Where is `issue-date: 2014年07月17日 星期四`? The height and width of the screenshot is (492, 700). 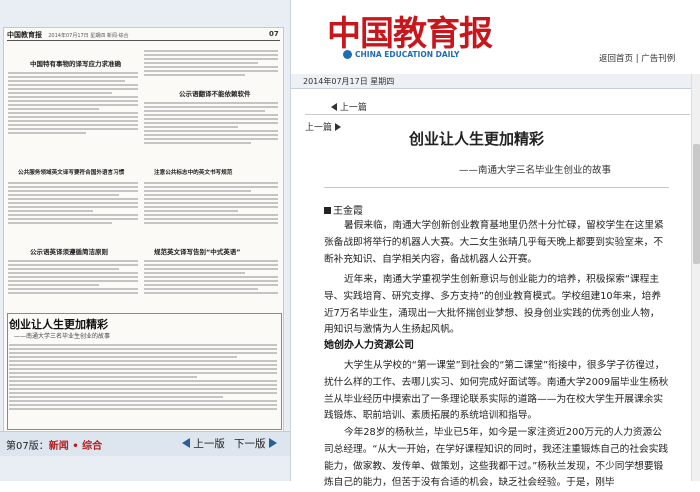 issue-date: 2014年07月17日 星期四 is located at coordinates (349, 81).